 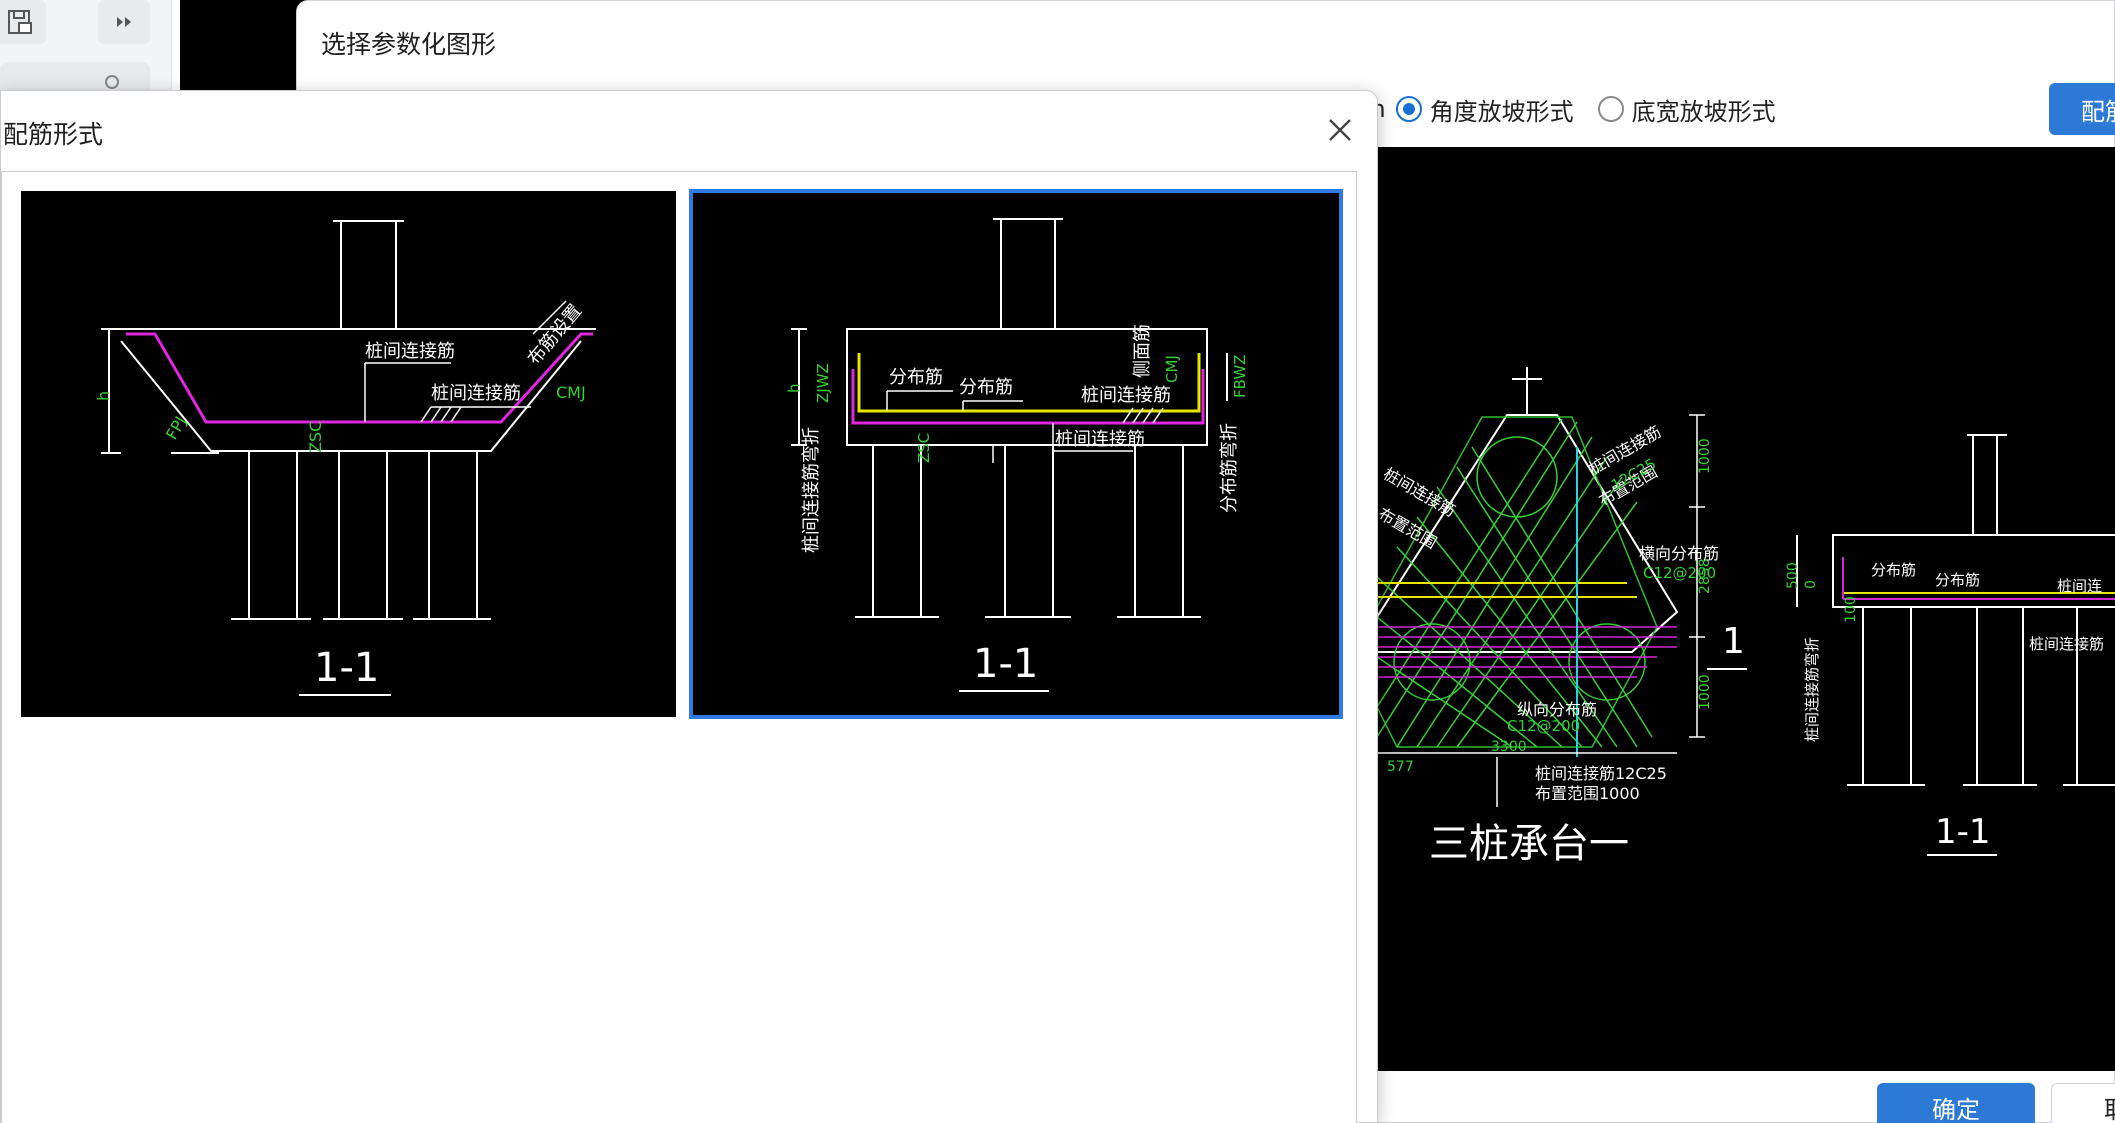 What do you see at coordinates (2079, 586) in the screenshot?
I see `svg-text: 桩间连` at bounding box center [2079, 586].